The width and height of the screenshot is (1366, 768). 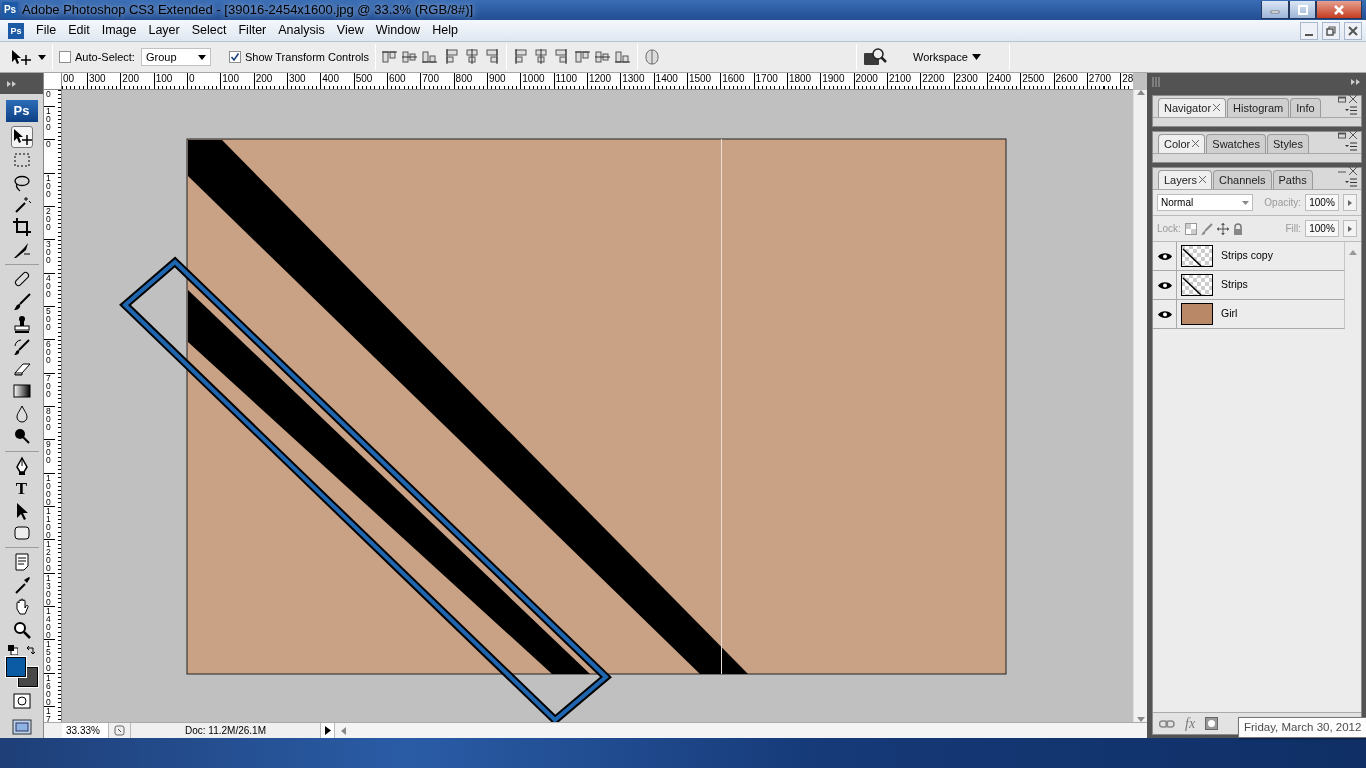 I want to click on panel-tab: Histogram, so click(x=1258, y=107).